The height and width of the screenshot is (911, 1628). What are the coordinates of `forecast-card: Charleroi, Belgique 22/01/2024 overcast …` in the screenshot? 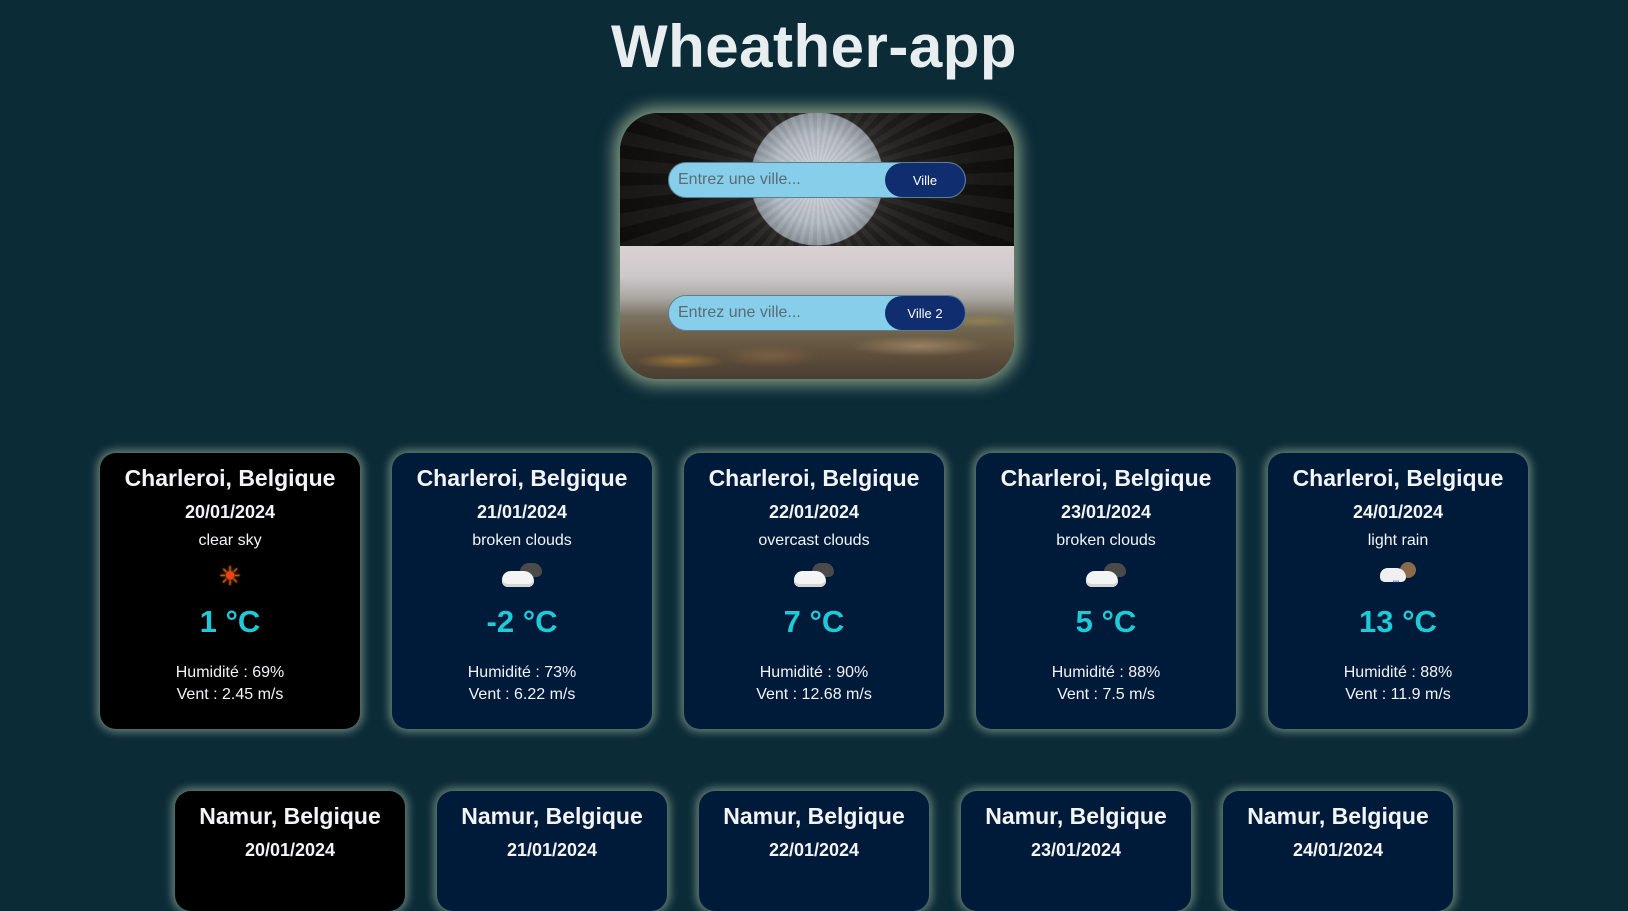 It's located at (814, 591).